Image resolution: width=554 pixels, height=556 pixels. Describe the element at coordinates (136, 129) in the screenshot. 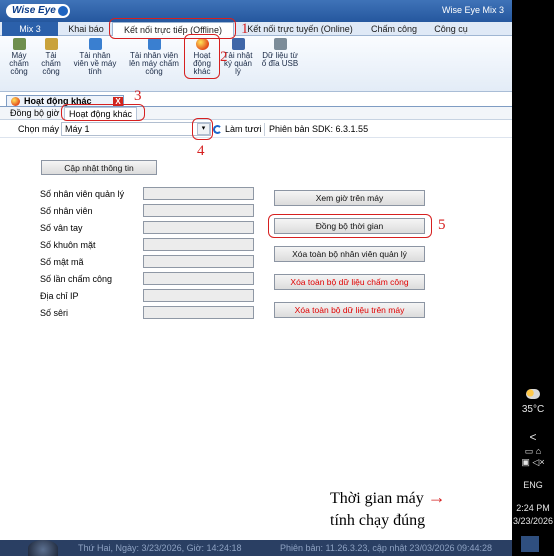

I see `machine-select: Máy 1` at that location.